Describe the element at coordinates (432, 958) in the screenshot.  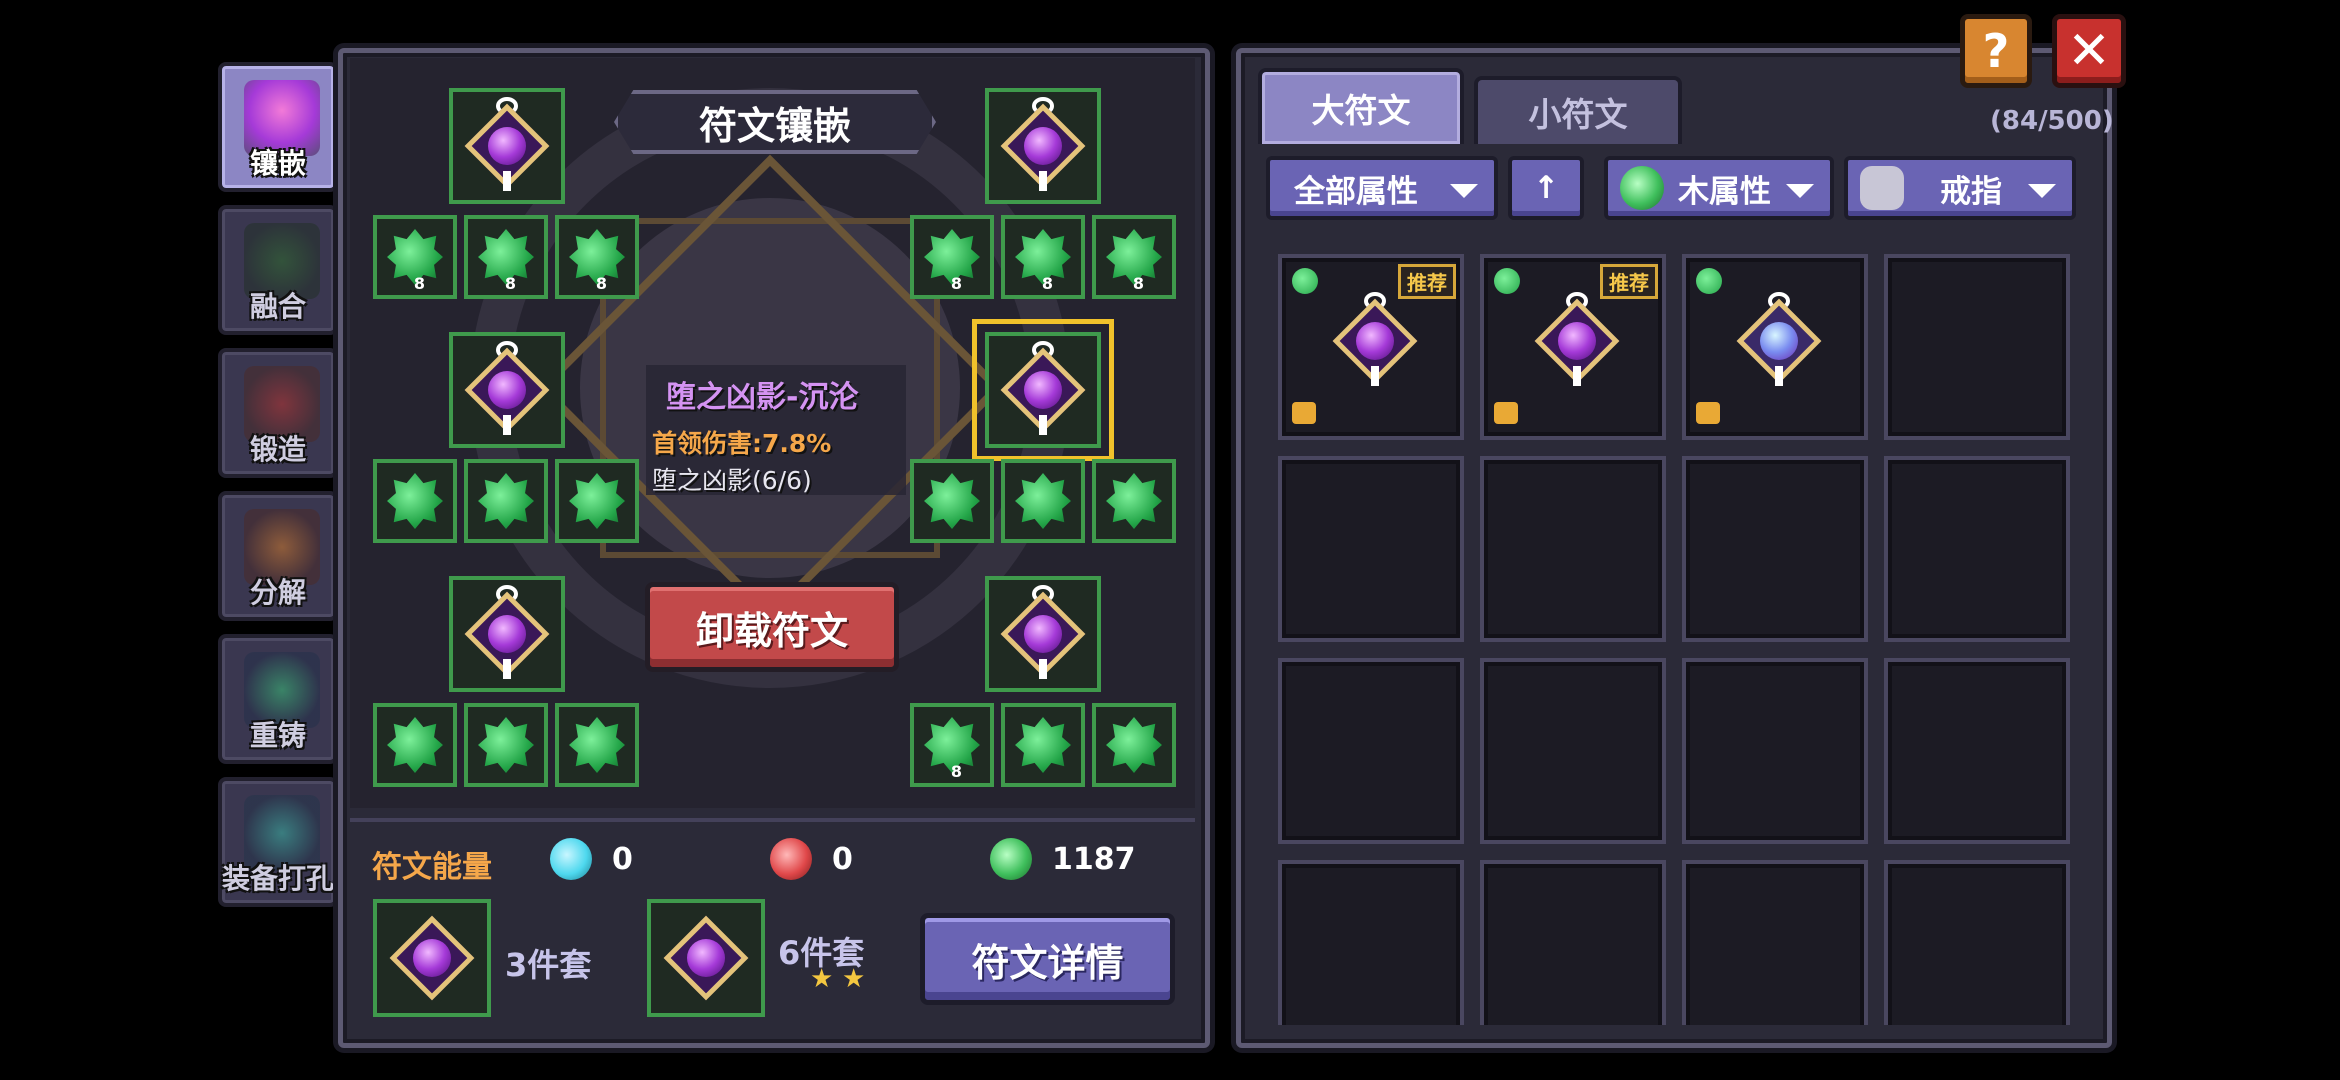
I see `set-3-slot` at that location.